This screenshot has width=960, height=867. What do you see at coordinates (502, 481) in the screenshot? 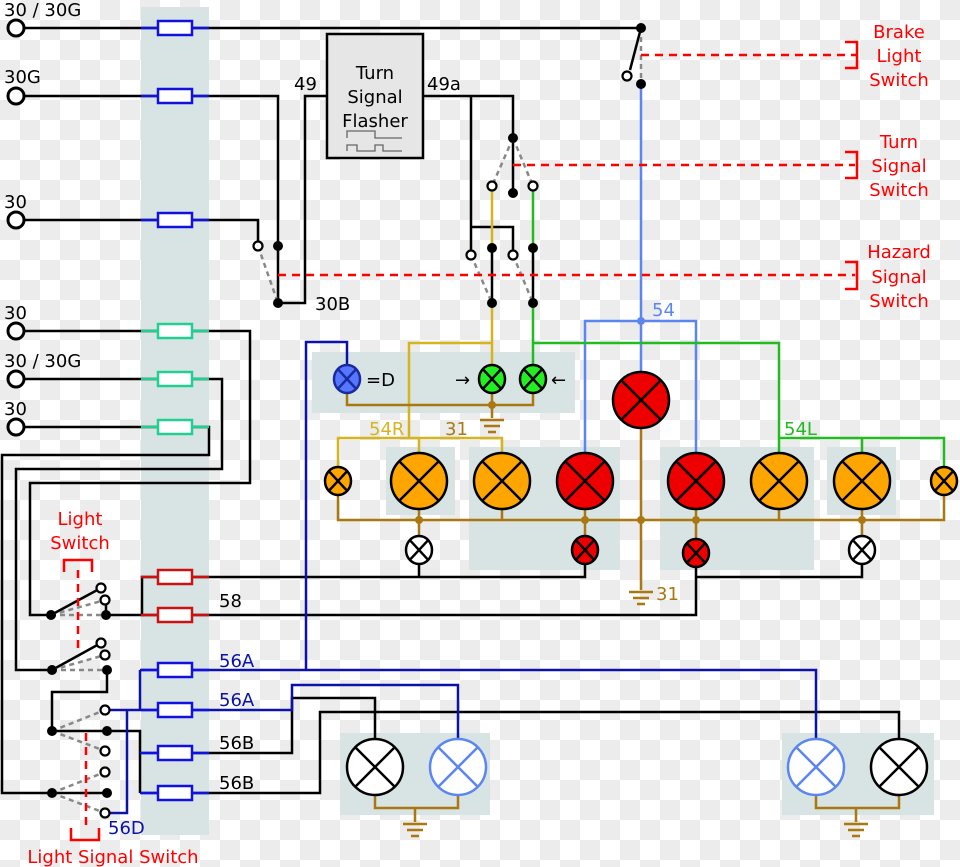
I see `rear-turn-lamp-right` at bounding box center [502, 481].